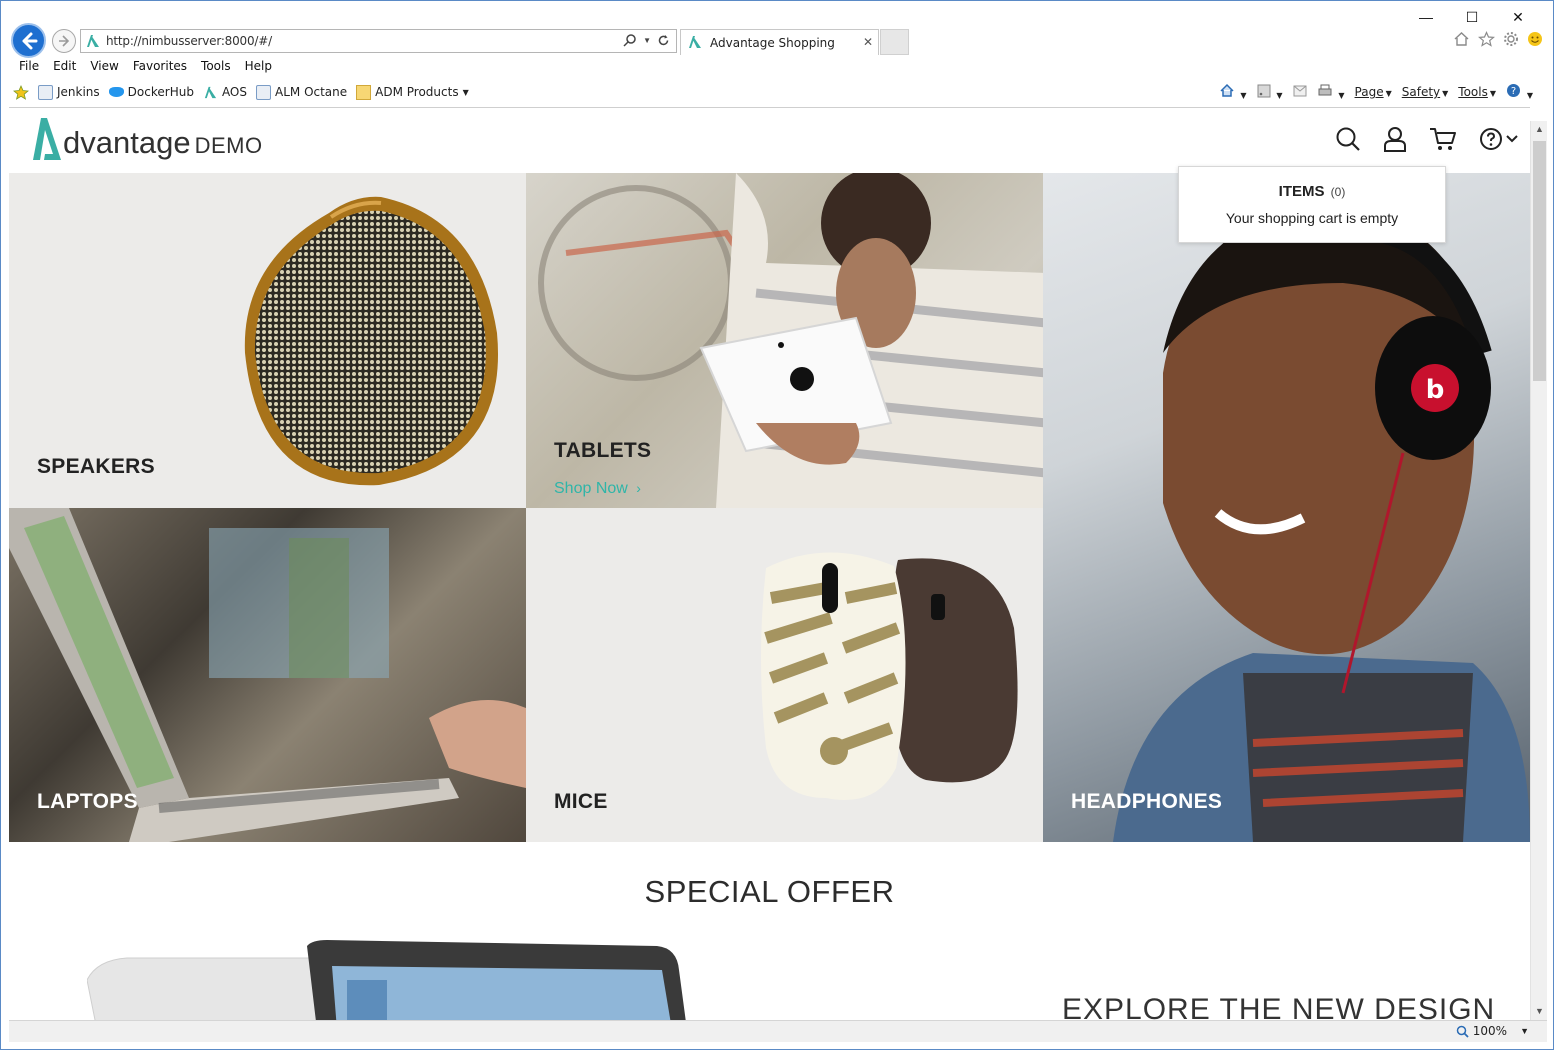 Image resolution: width=1554 pixels, height=1050 pixels. I want to click on svg-text: b, so click(1435, 390).